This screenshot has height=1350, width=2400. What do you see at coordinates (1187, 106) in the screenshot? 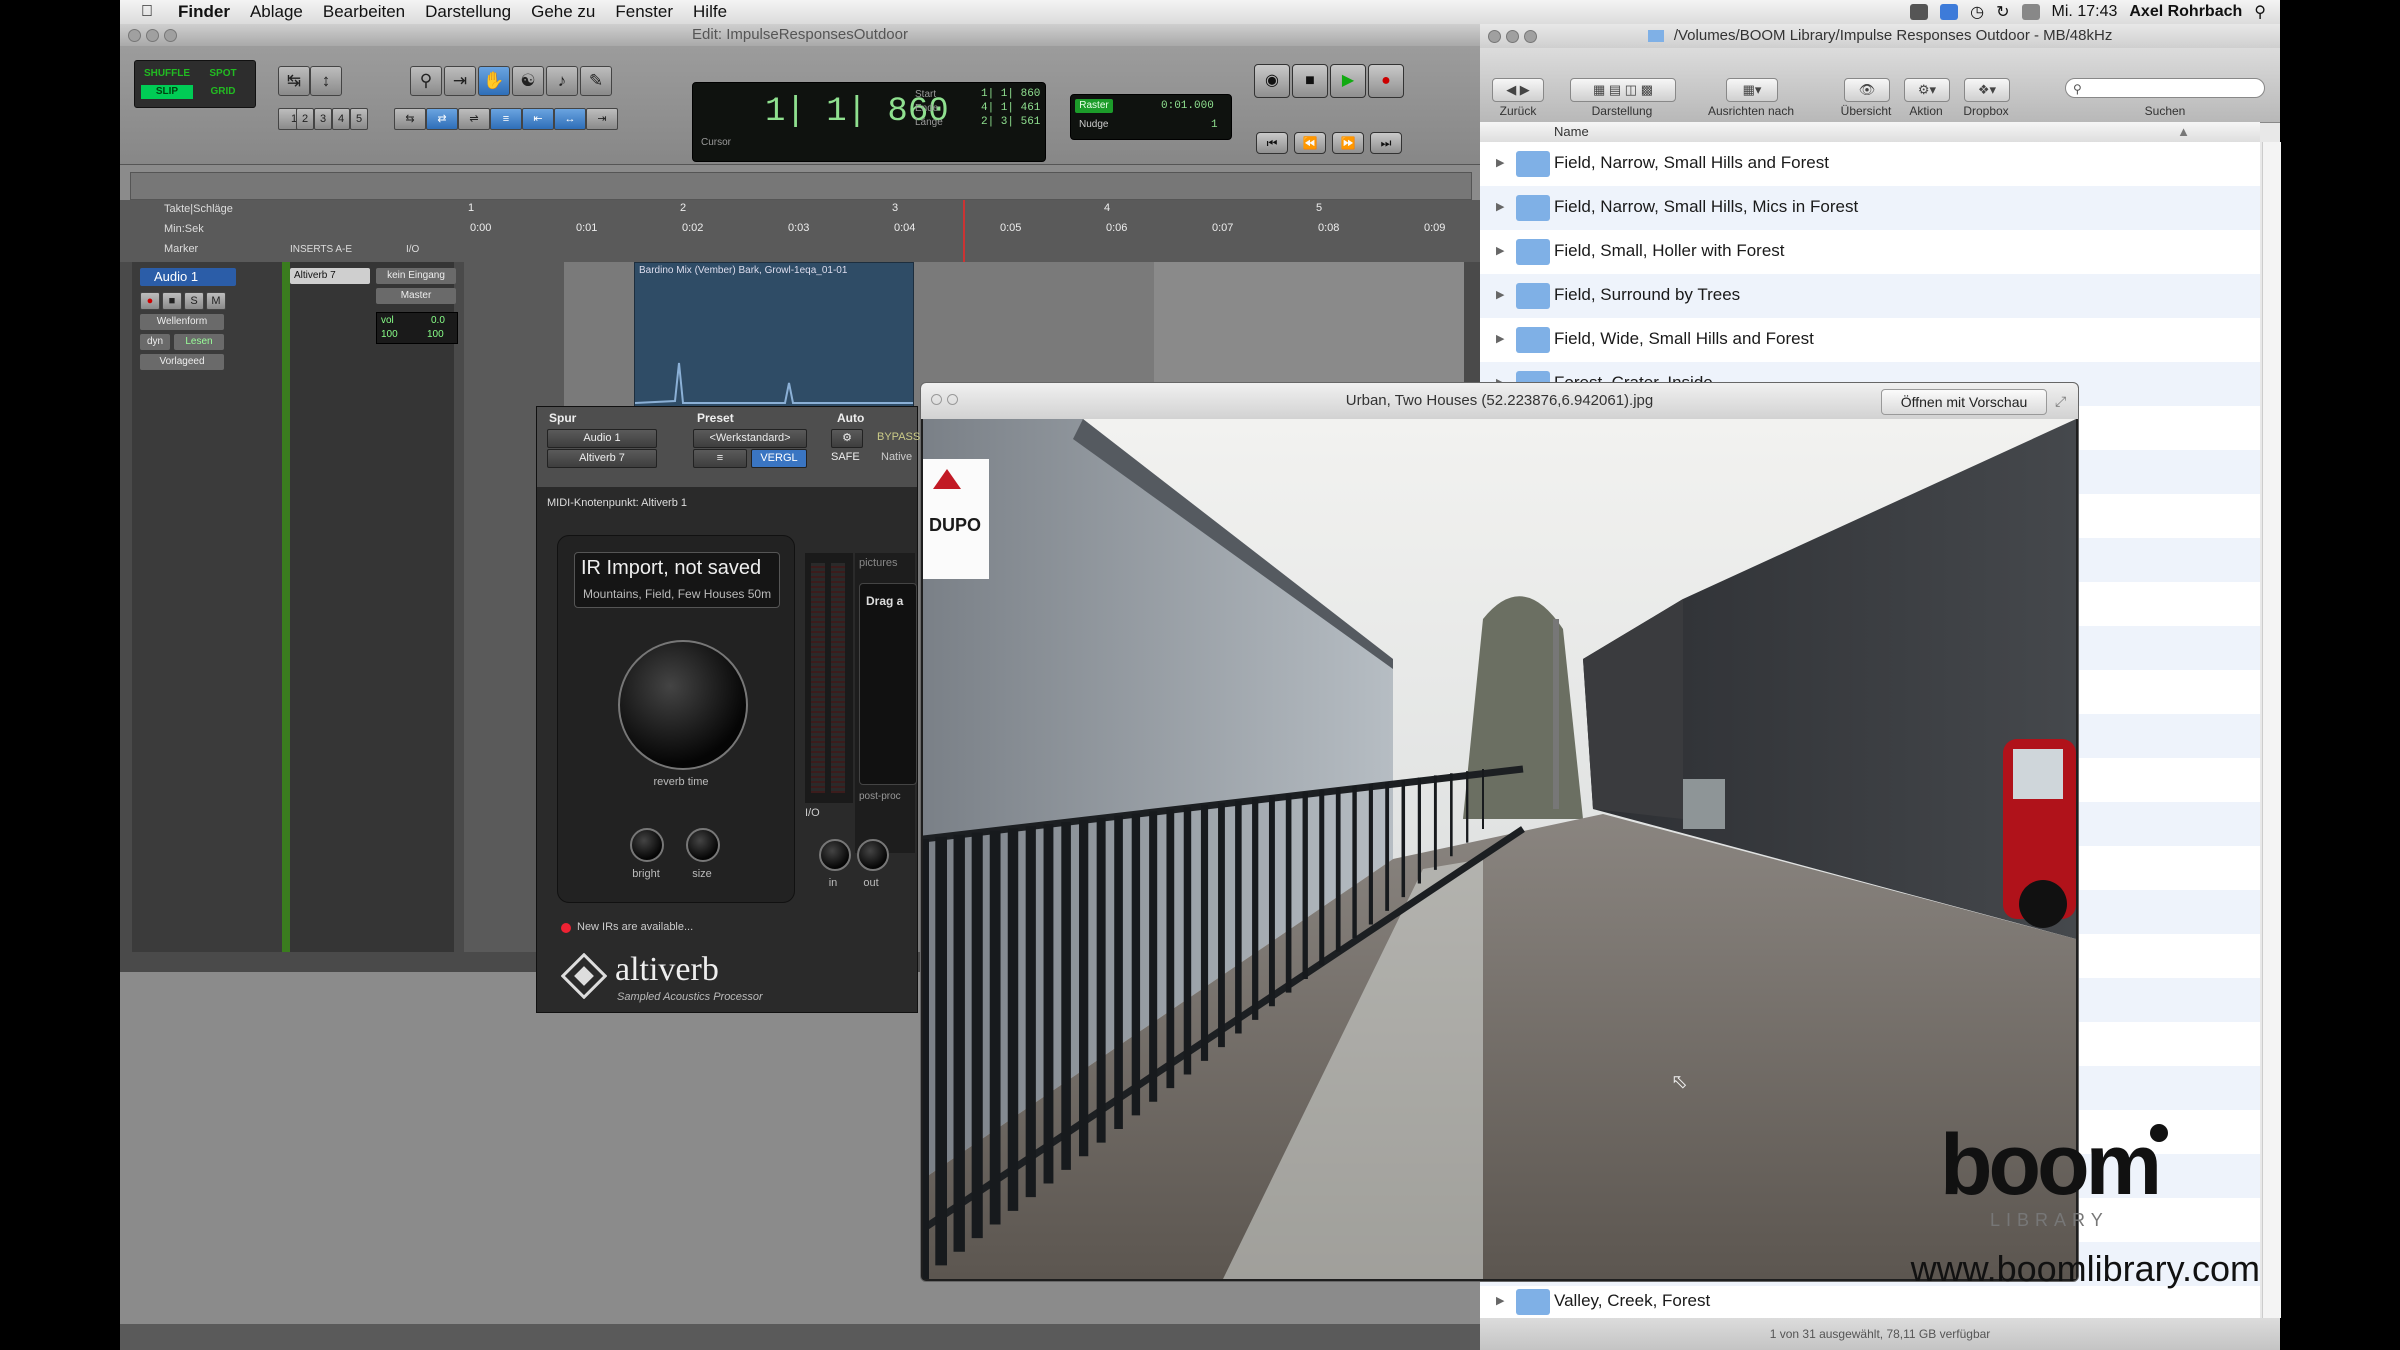
I see `grid-value: 0:01.000` at bounding box center [1187, 106].